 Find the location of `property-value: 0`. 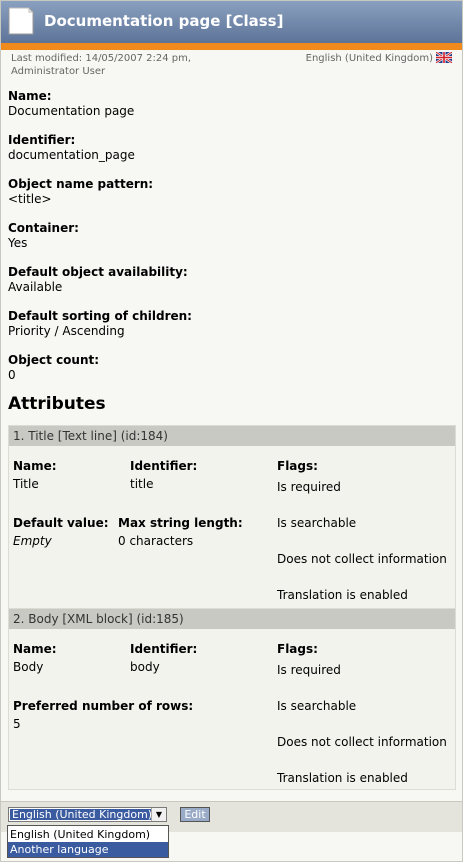

property-value: 0 is located at coordinates (12, 375).